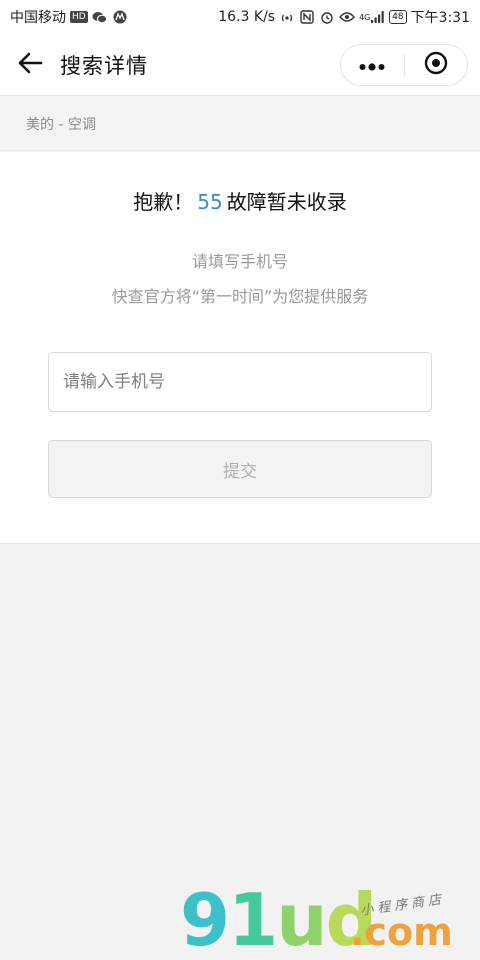 Image resolution: width=480 pixels, height=960 pixels. What do you see at coordinates (240, 296) in the screenshot?
I see `hint-line-2: 快查官方将“第一时间”为您提供服务` at bounding box center [240, 296].